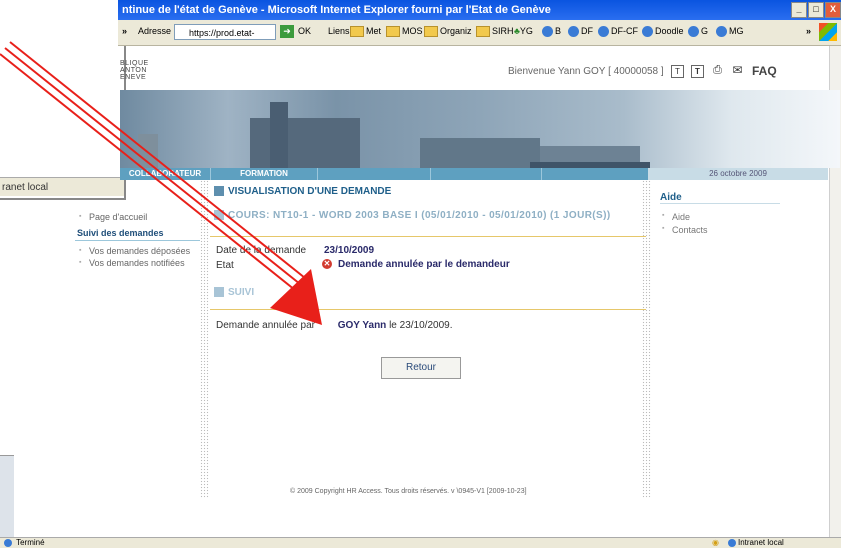 Image resolution: width=841 pixels, height=548 pixels. What do you see at coordinates (764, 71) in the screenshot?
I see `faq-link: FAQ` at bounding box center [764, 71].